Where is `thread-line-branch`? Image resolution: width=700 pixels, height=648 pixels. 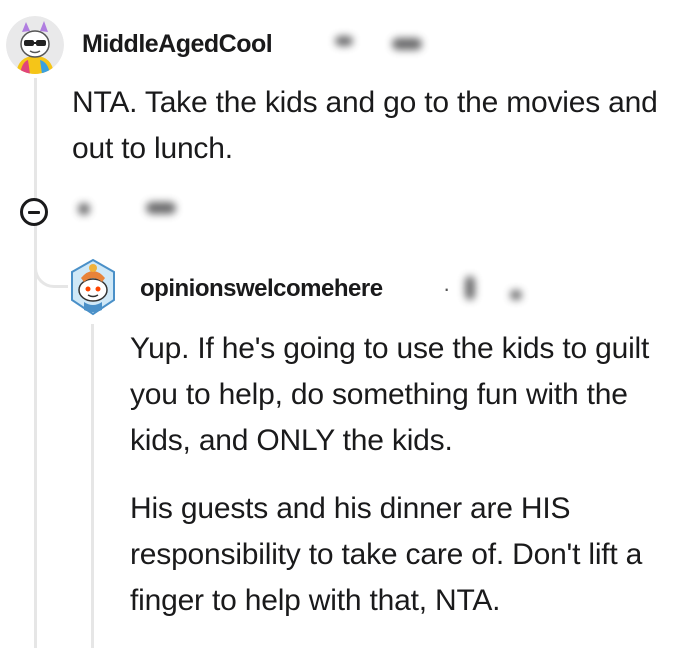
thread-line-branch is located at coordinates (51, 270).